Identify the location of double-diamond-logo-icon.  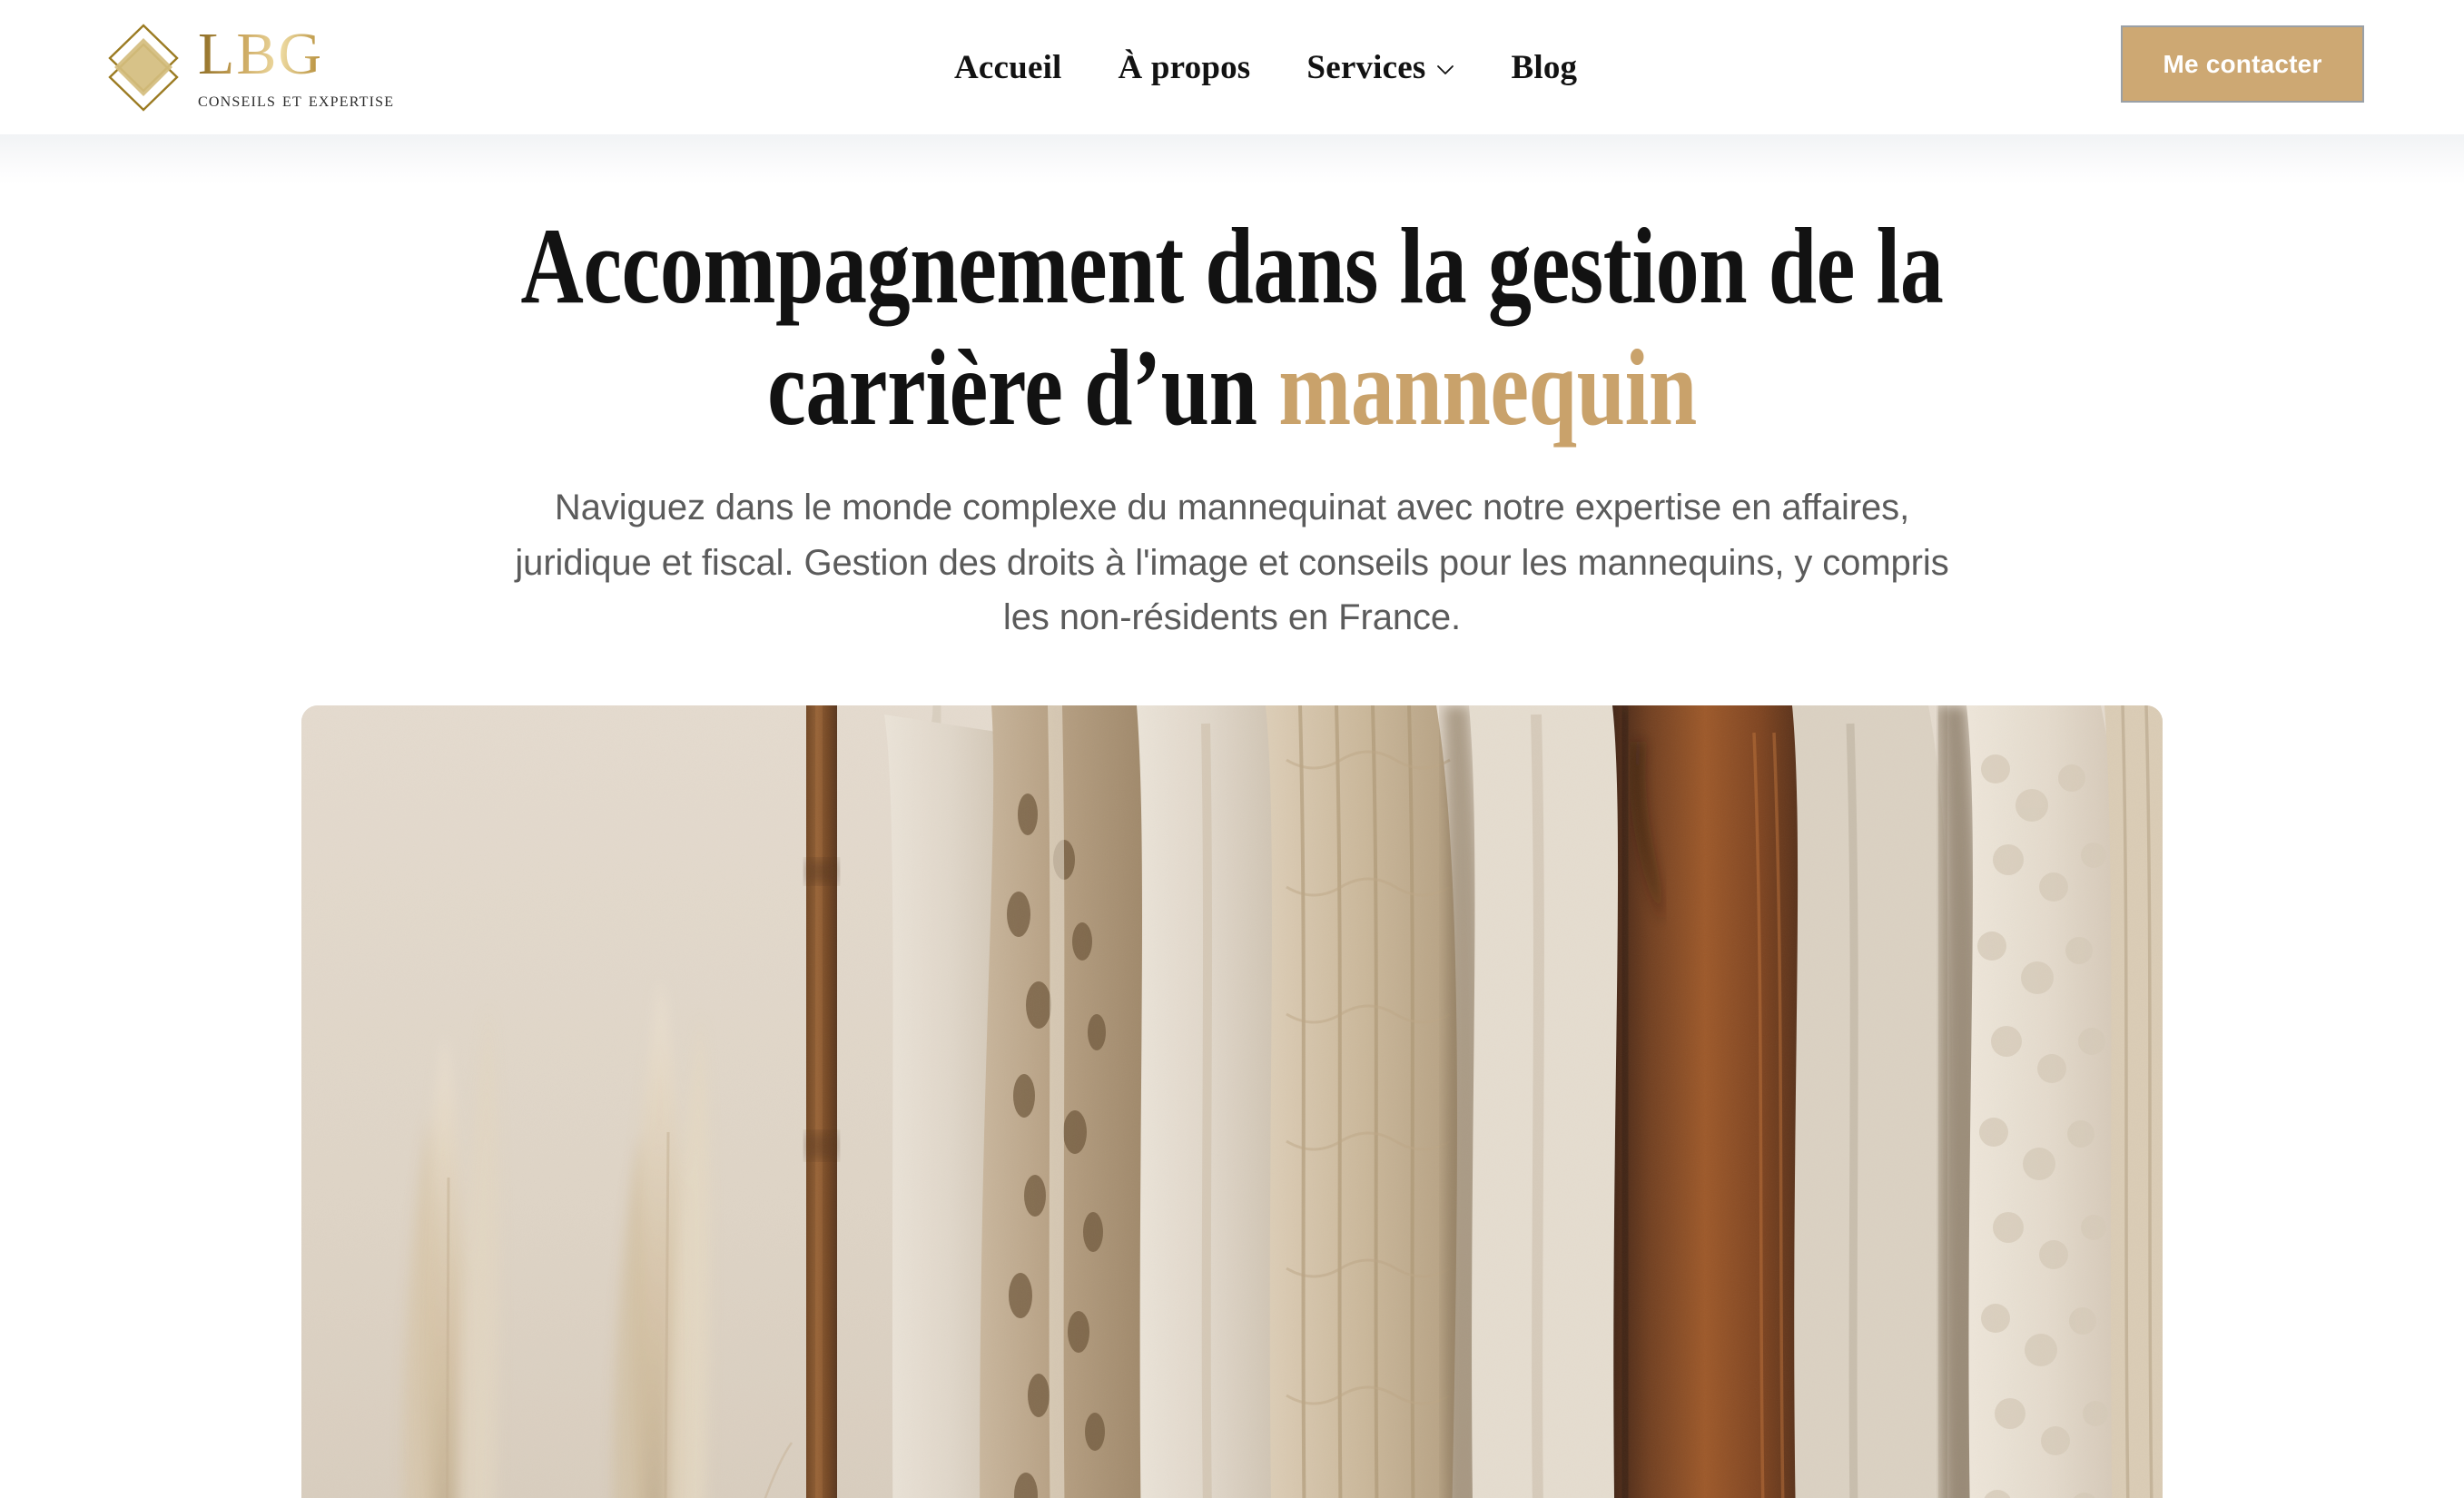
(143, 67).